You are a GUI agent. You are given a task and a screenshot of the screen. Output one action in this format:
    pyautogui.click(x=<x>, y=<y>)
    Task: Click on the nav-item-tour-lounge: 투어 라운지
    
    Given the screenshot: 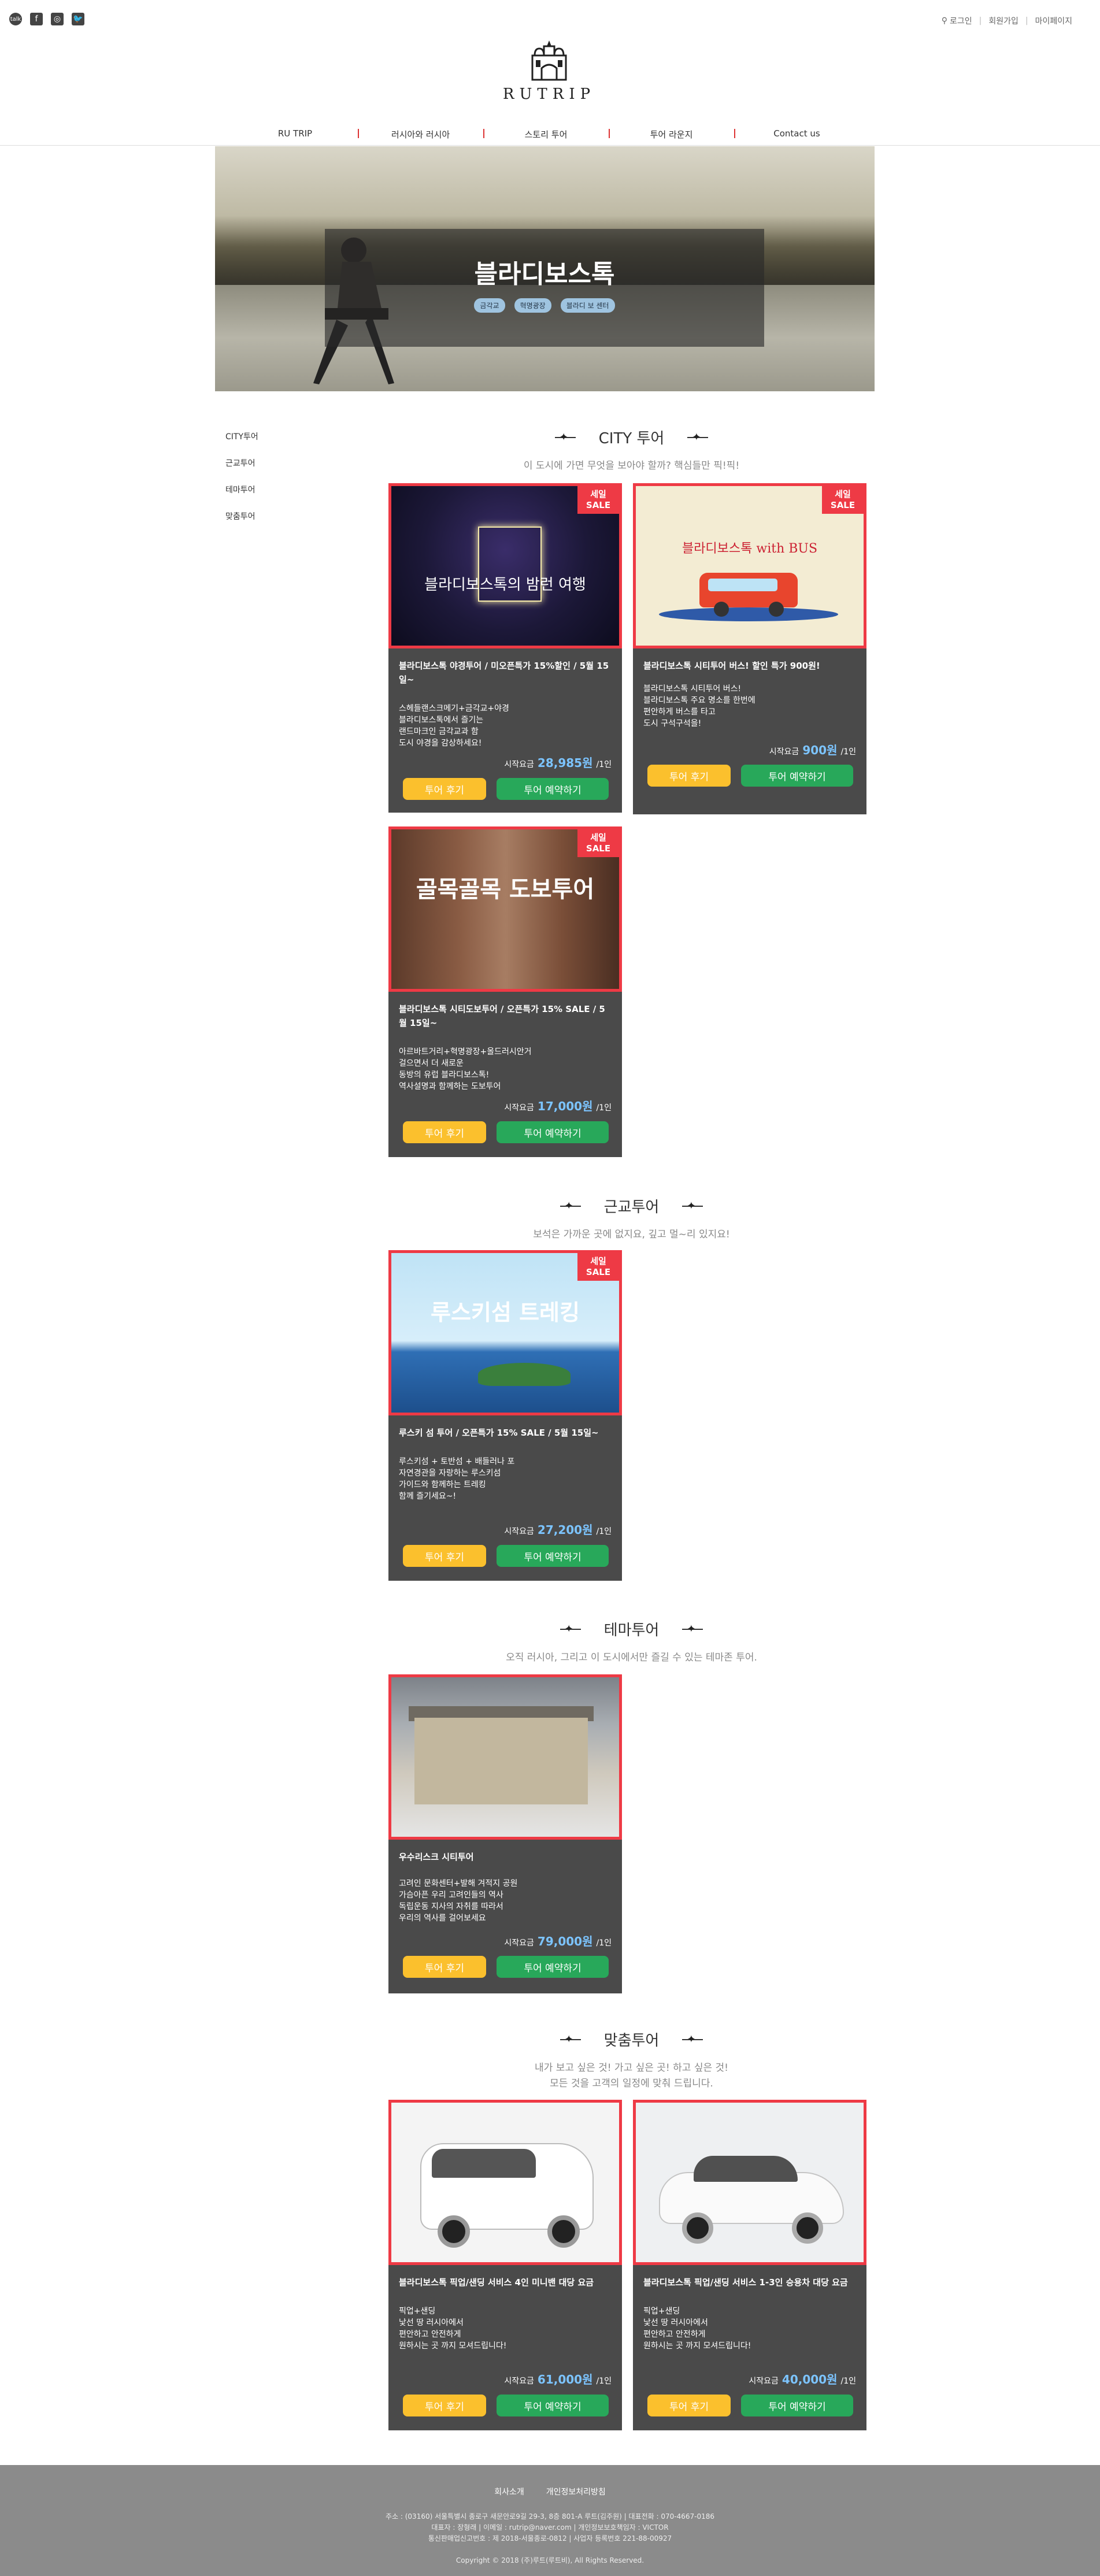 What is the action you would take?
    pyautogui.click(x=671, y=134)
    